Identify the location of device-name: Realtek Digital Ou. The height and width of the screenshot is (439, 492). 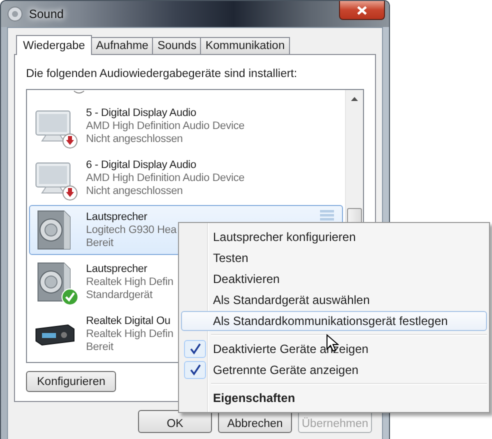
(128, 321).